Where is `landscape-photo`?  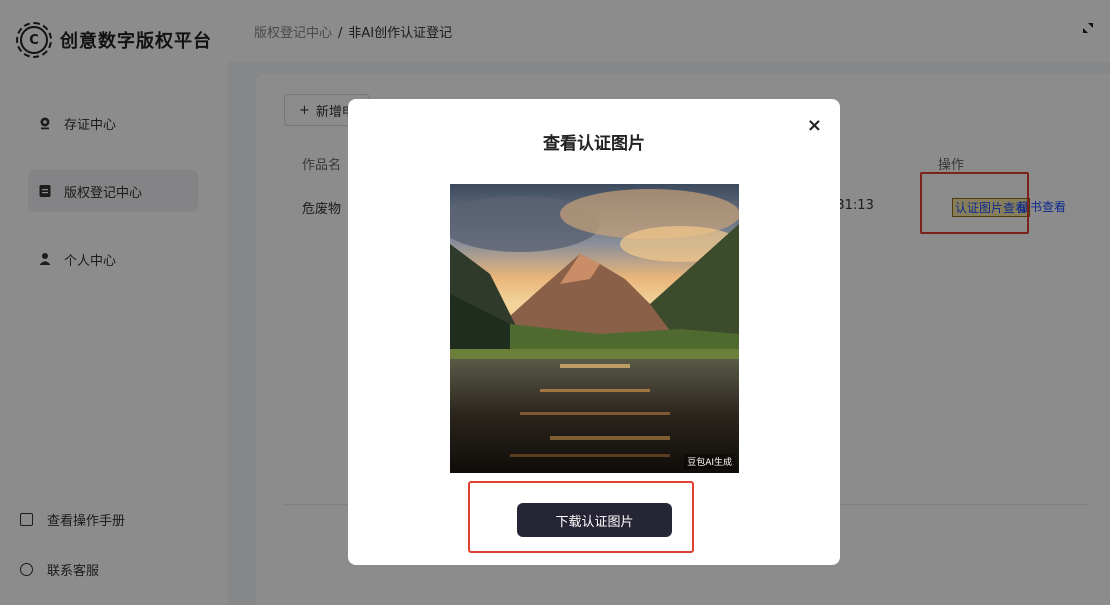
landscape-photo is located at coordinates (594, 328).